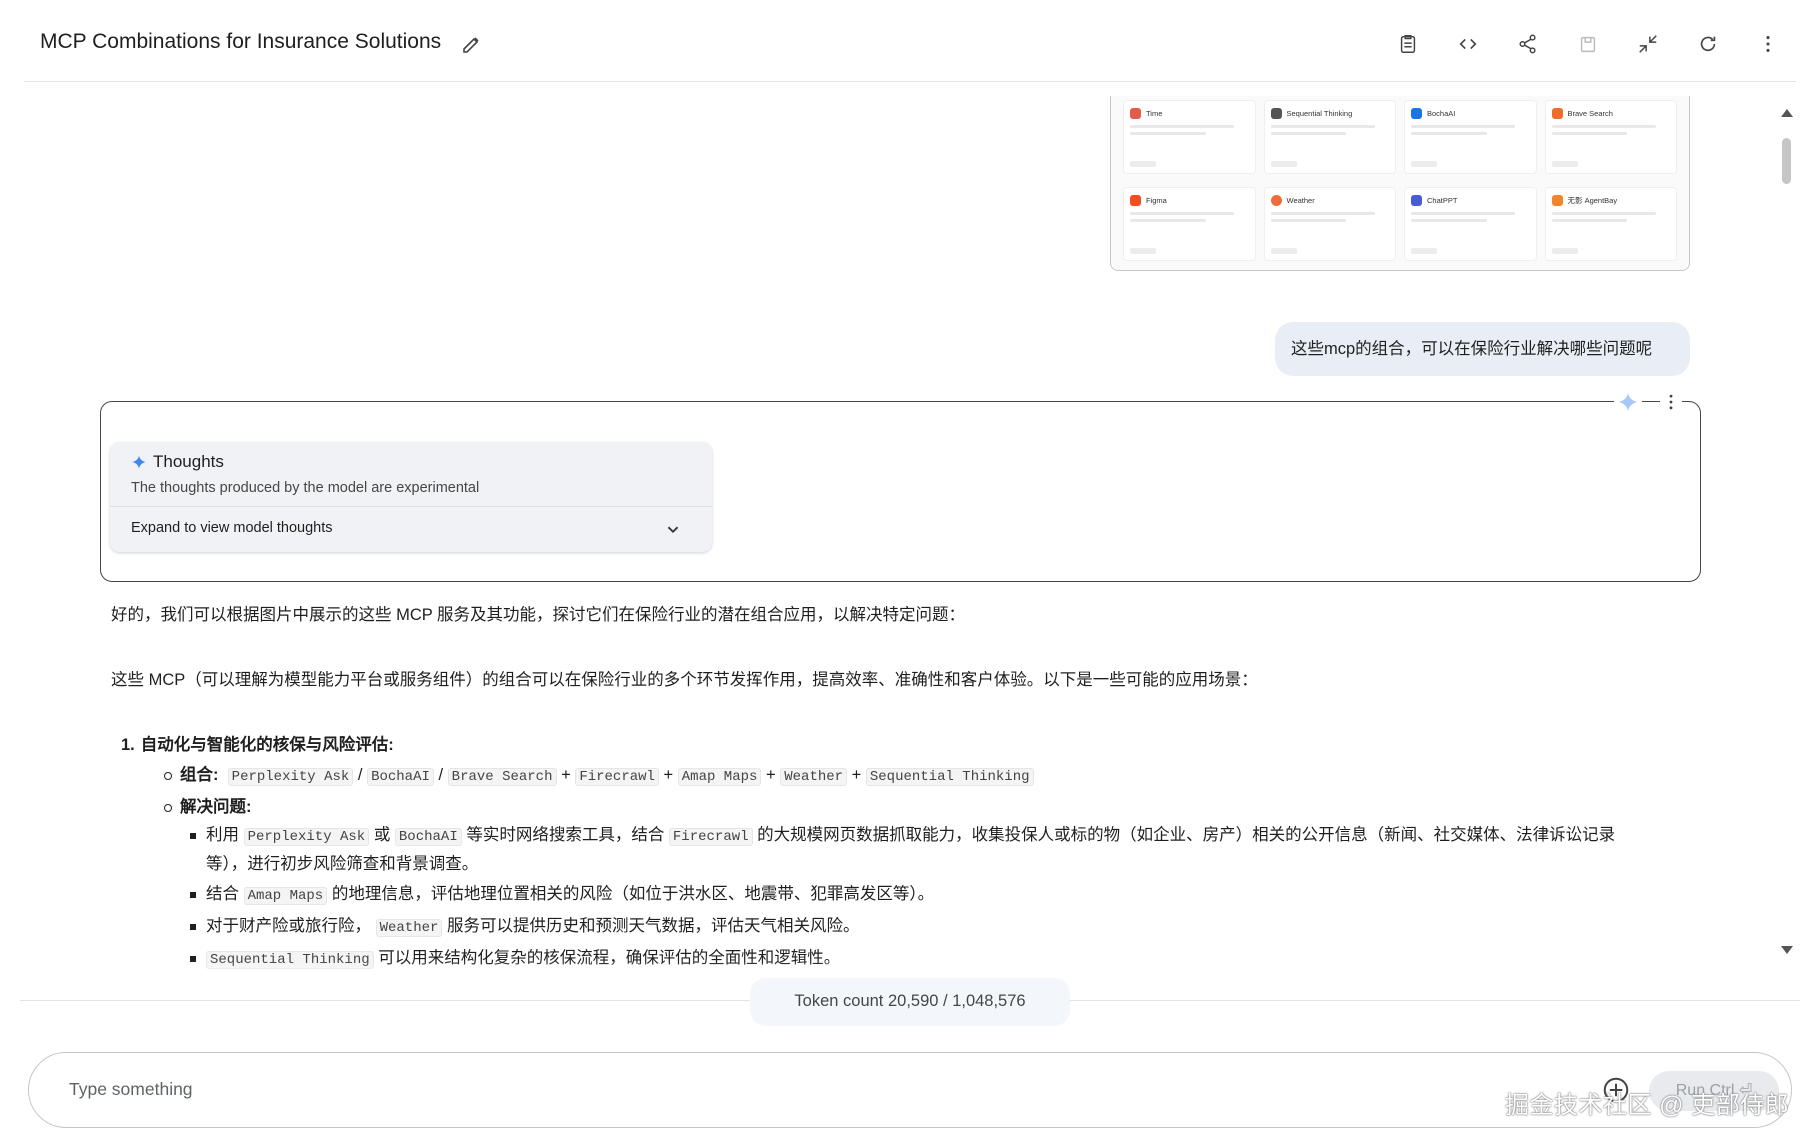  I want to click on mcp-tile-name: Sequential Thinking, so click(1319, 113).